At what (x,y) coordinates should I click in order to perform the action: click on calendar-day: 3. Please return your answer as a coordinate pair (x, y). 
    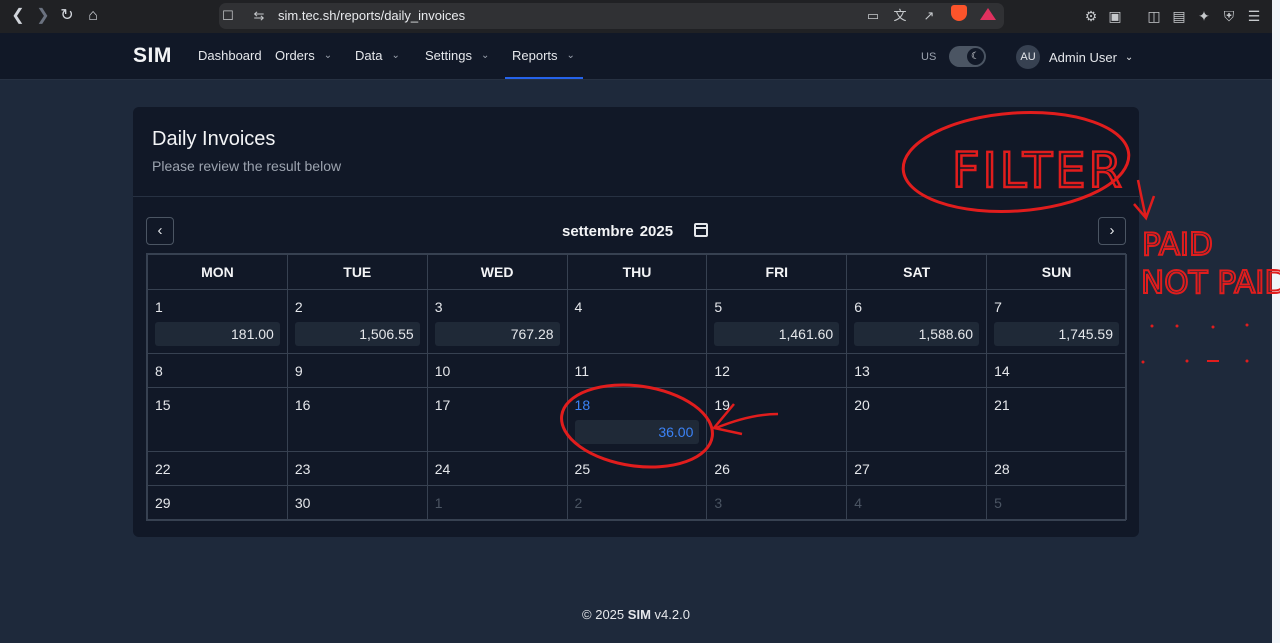
    Looking at the image, I should click on (777, 502).